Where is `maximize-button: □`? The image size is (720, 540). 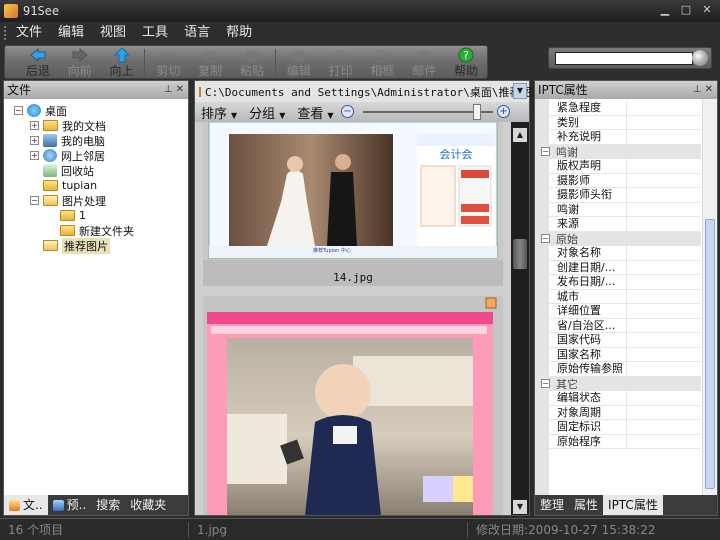 maximize-button: □ is located at coordinates (686, 10).